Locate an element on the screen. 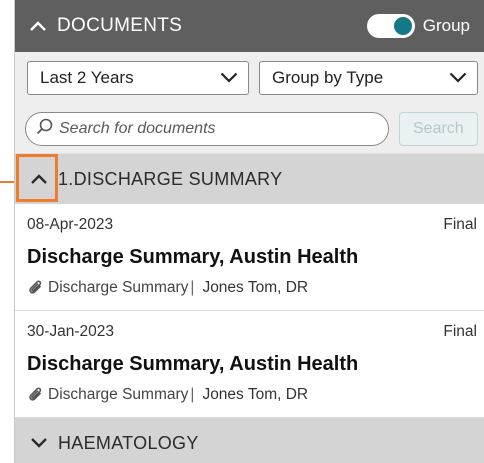 The width and height of the screenshot is (484, 463). grouping-select-value: Group by Type is located at coordinates (327, 77).